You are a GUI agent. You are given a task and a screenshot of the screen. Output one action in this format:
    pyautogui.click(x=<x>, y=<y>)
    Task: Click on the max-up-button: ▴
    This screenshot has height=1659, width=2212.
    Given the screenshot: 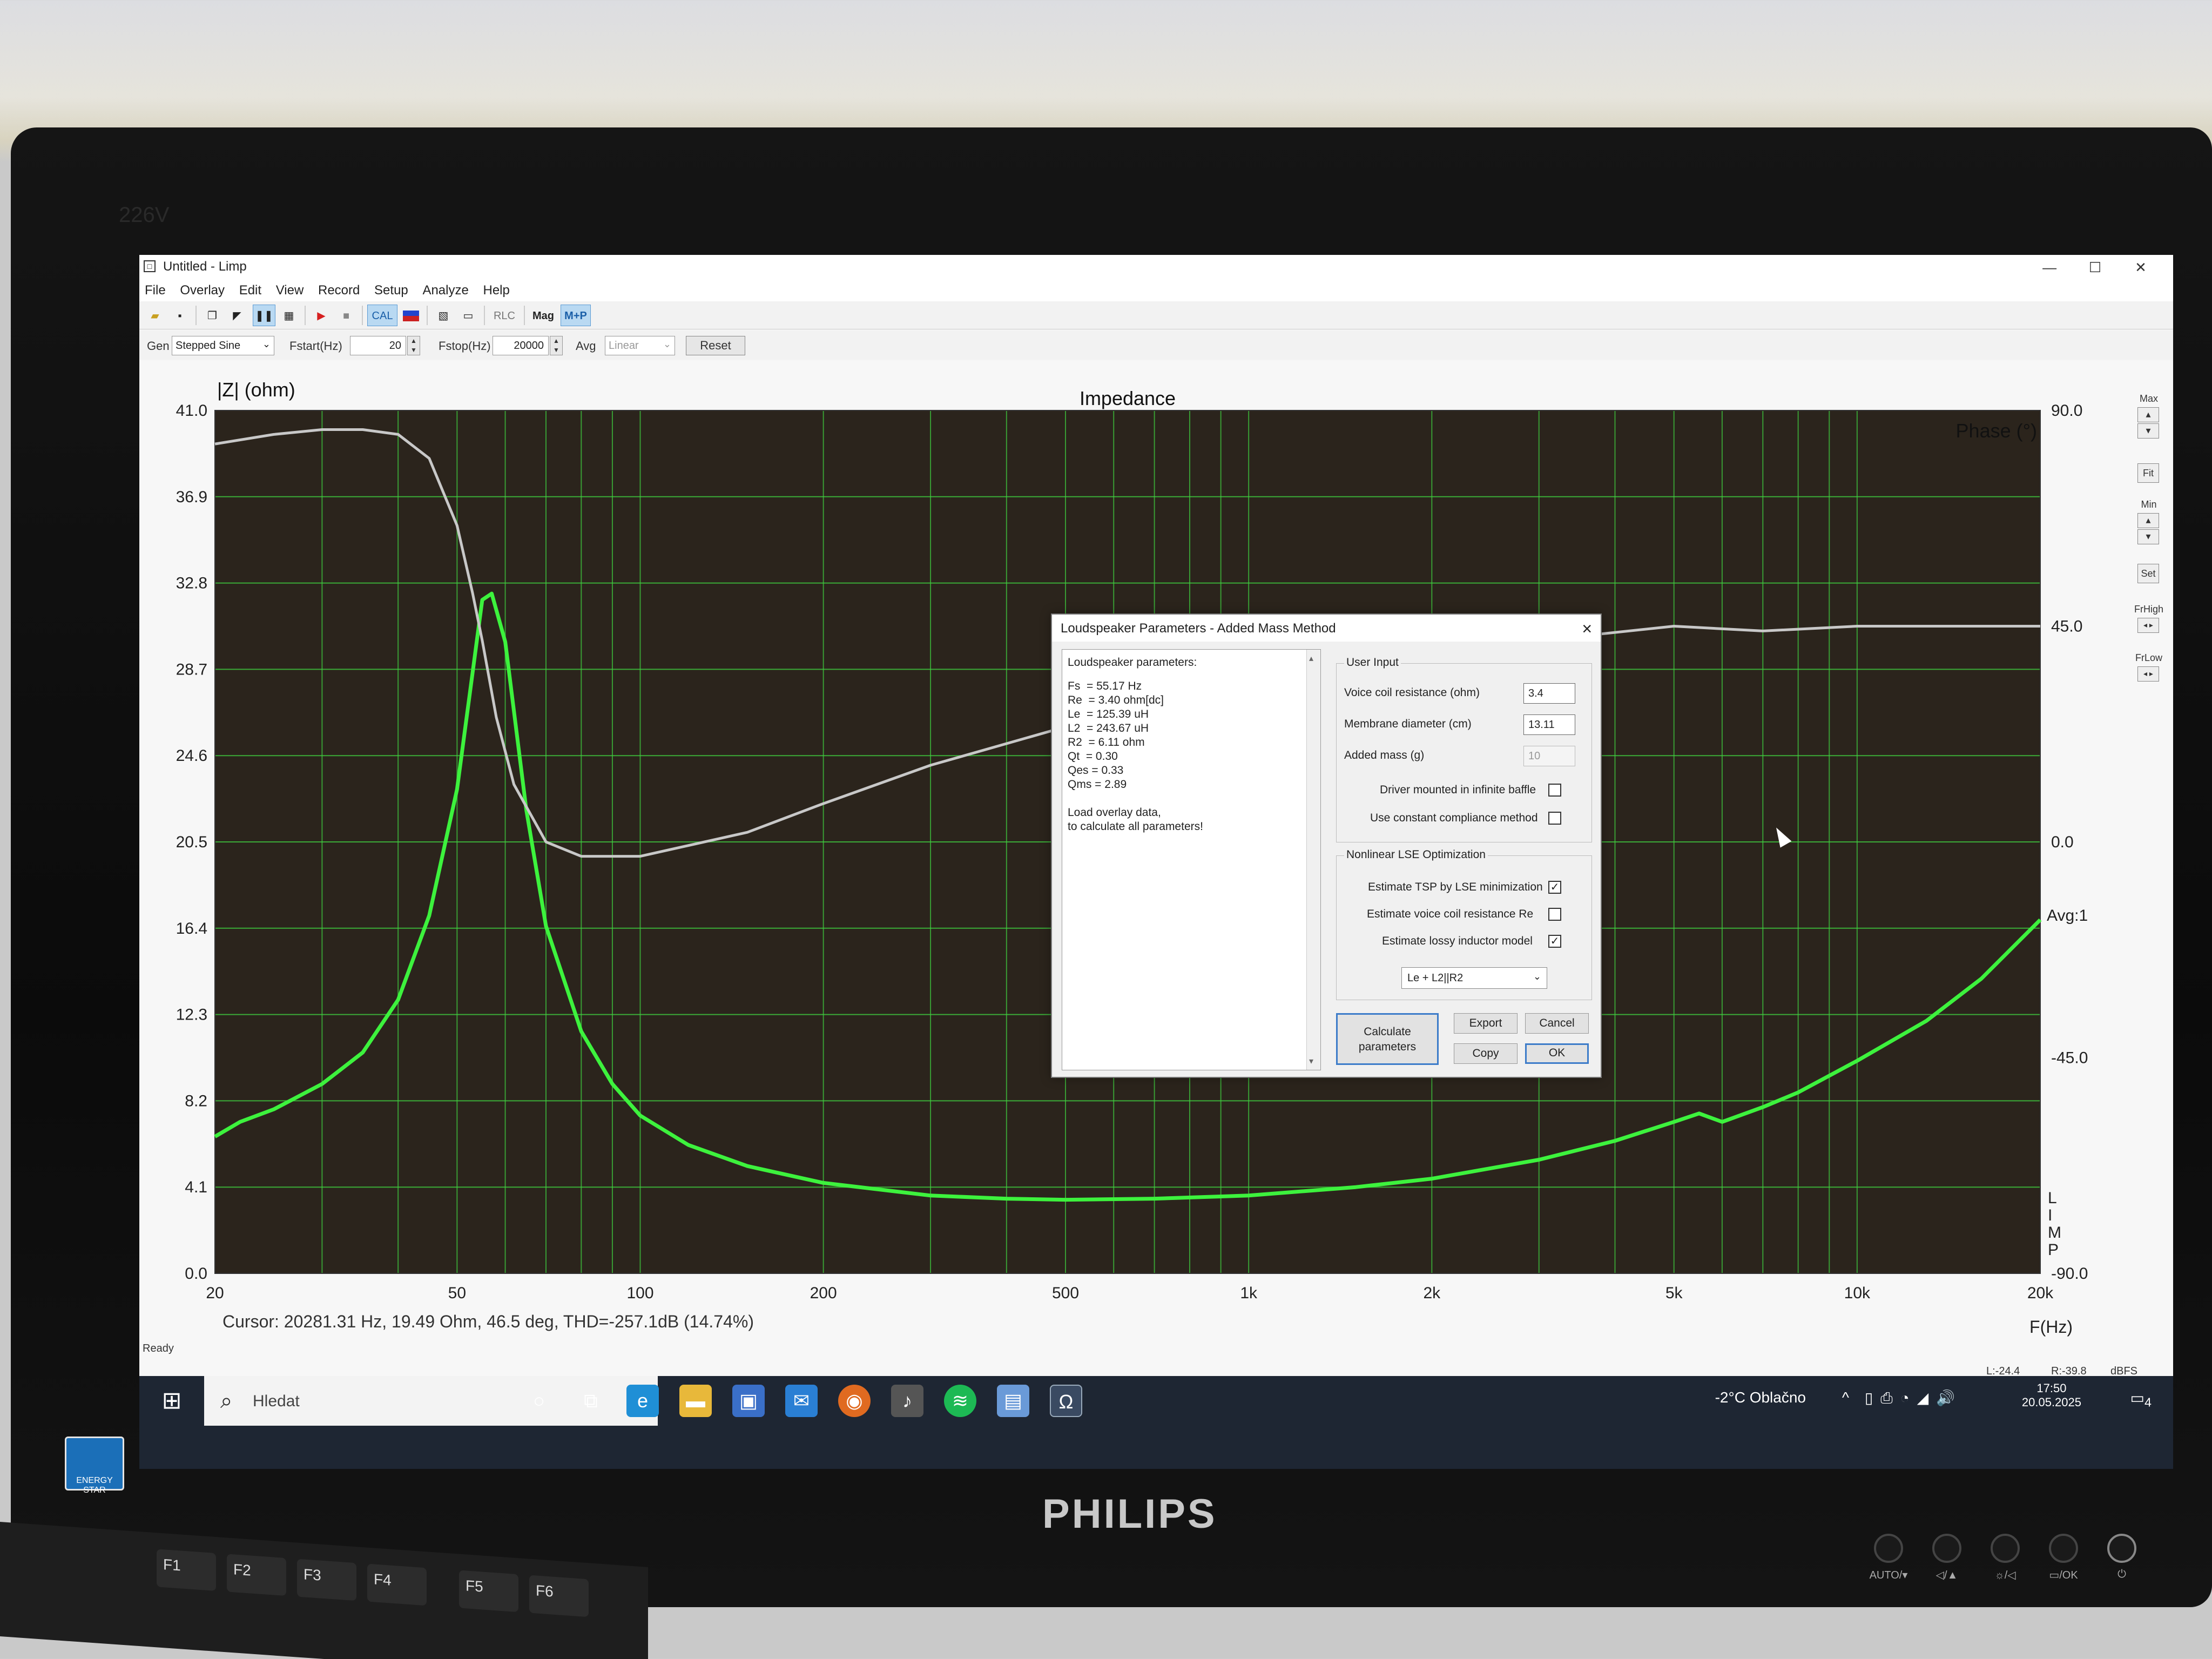 What is the action you would take?
    pyautogui.click(x=2148, y=414)
    